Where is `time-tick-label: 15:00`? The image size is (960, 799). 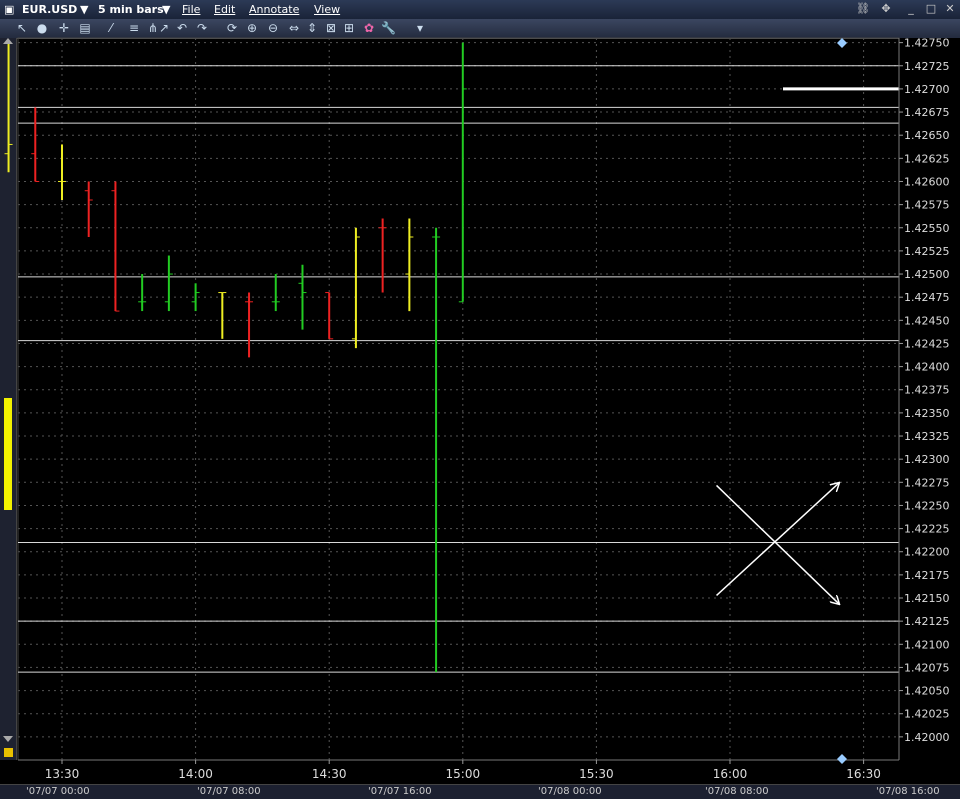 time-tick-label: 15:00 is located at coordinates (463, 774).